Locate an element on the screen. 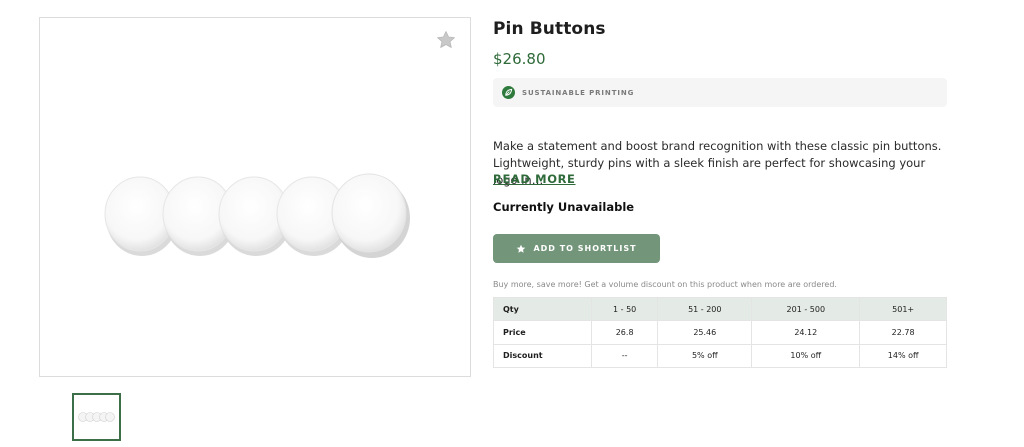  leaf-icon is located at coordinates (508, 92).